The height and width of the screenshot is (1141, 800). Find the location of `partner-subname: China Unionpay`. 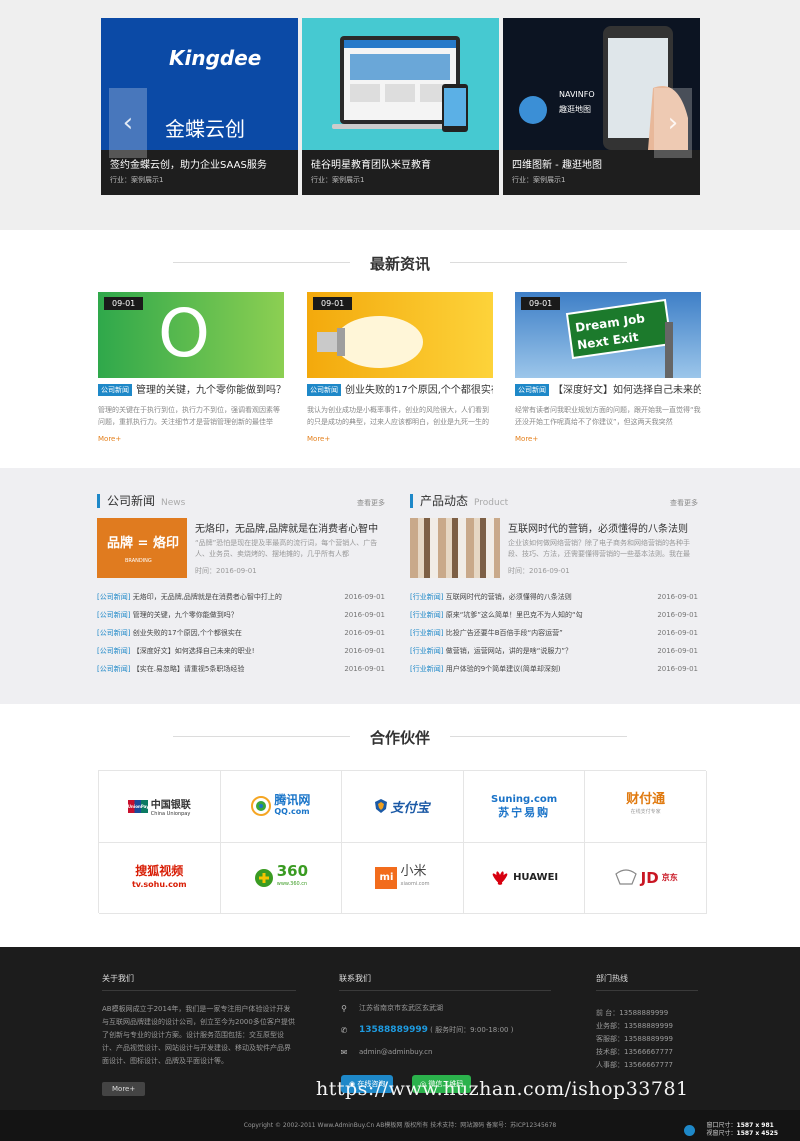

partner-subname: China Unionpay is located at coordinates (170, 813).